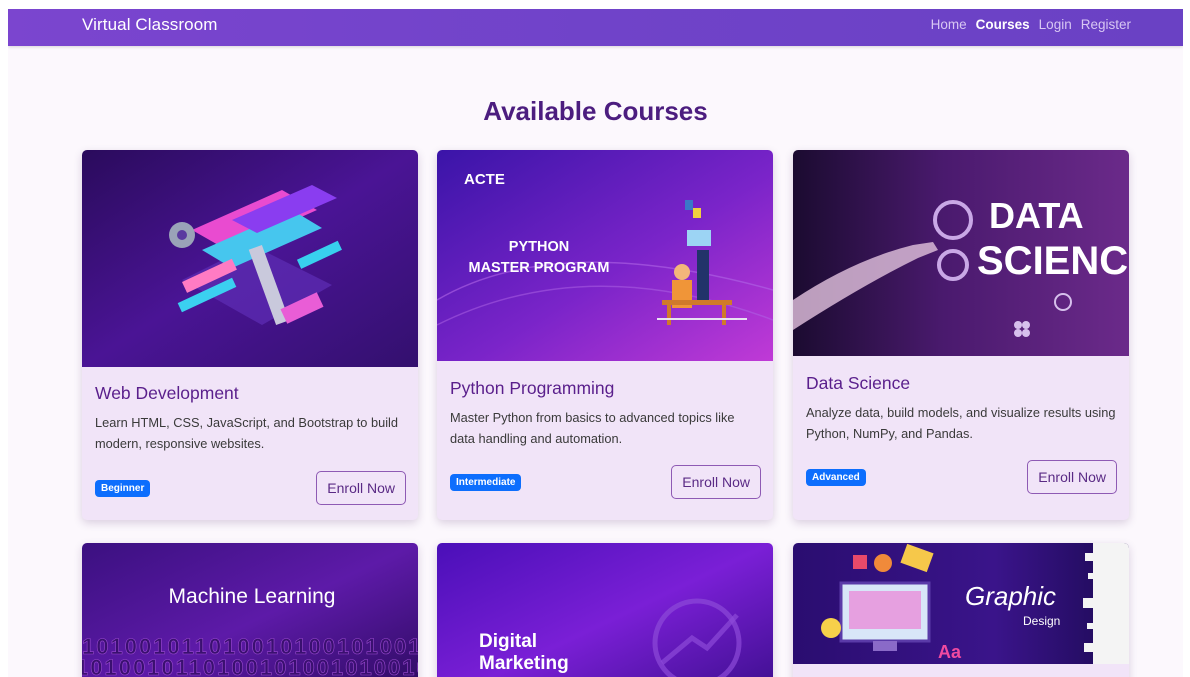  I want to click on level-badge: Intermediate, so click(486, 482).